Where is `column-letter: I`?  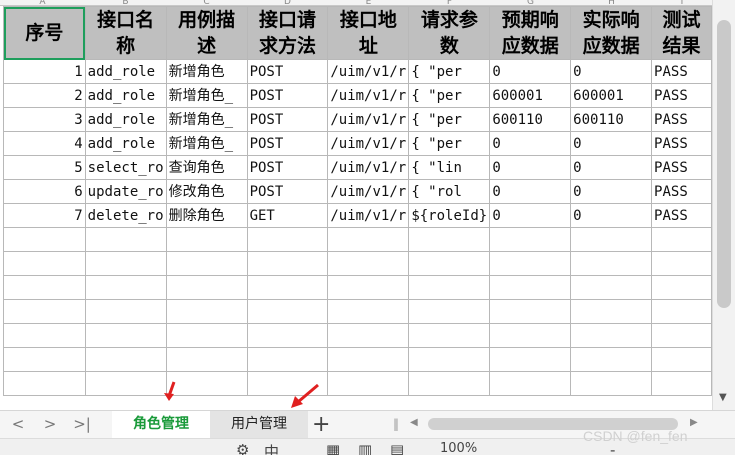 column-letter: I is located at coordinates (682, 2).